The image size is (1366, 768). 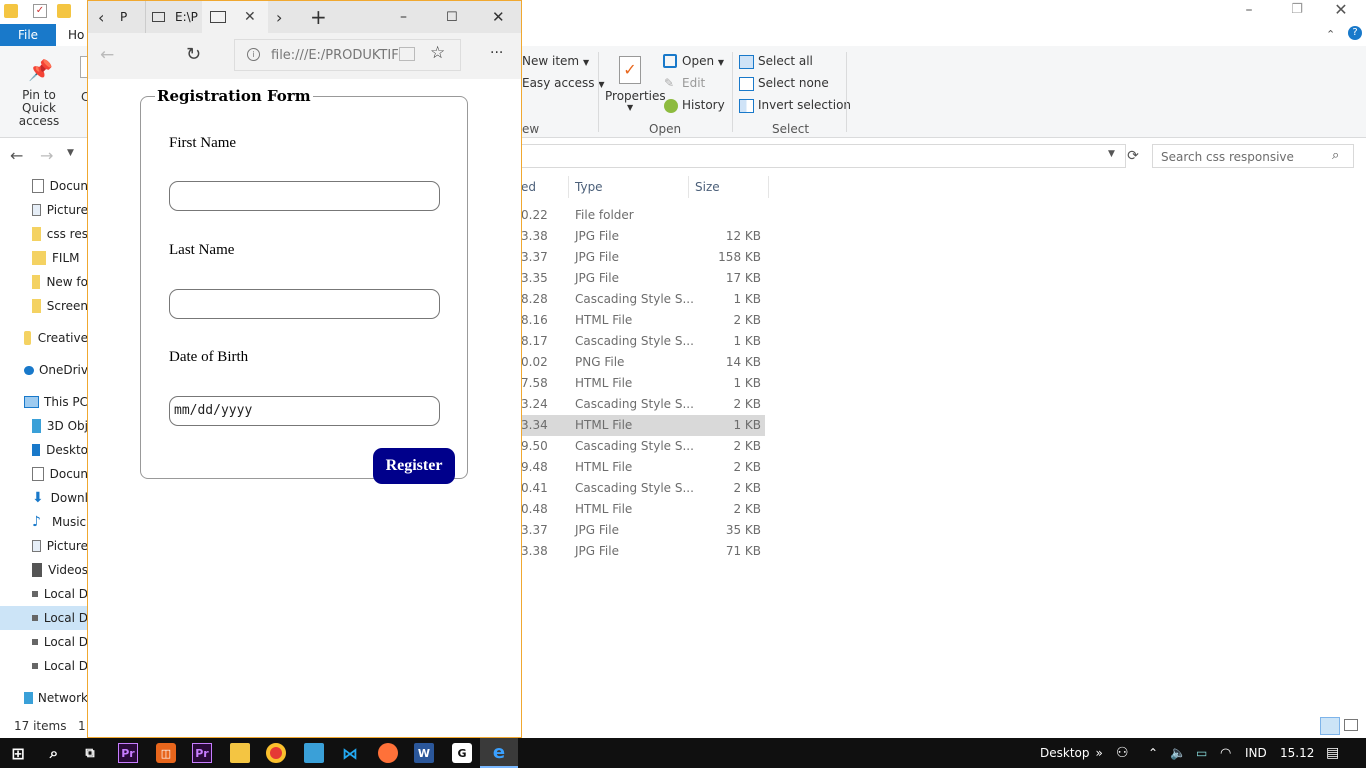 What do you see at coordinates (304, 304) in the screenshot?
I see `last-name-input` at bounding box center [304, 304].